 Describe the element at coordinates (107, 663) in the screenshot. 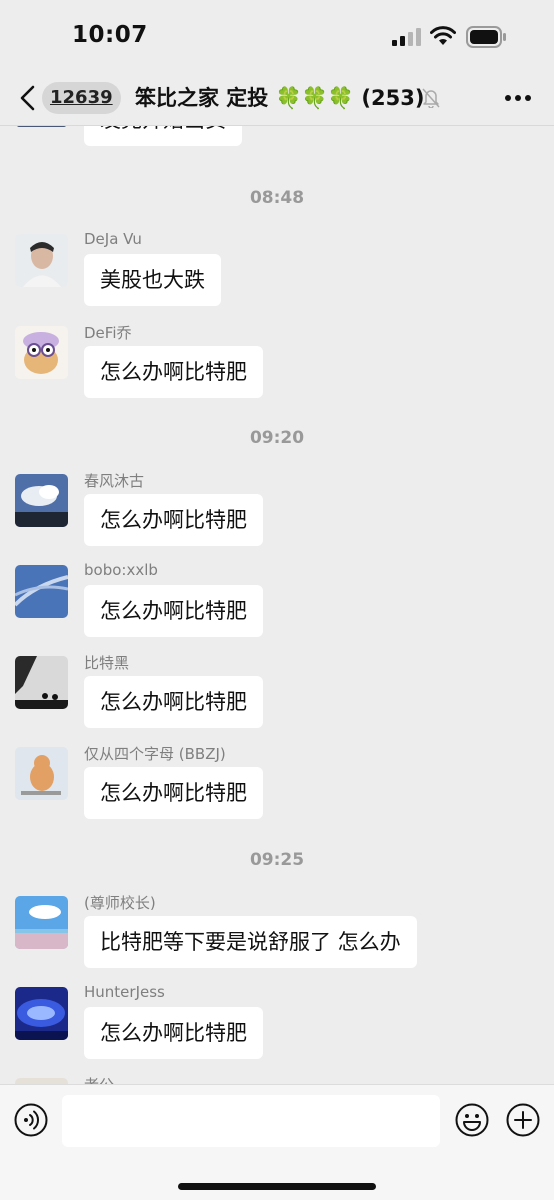

I see `sender-name: 比特黑` at that location.